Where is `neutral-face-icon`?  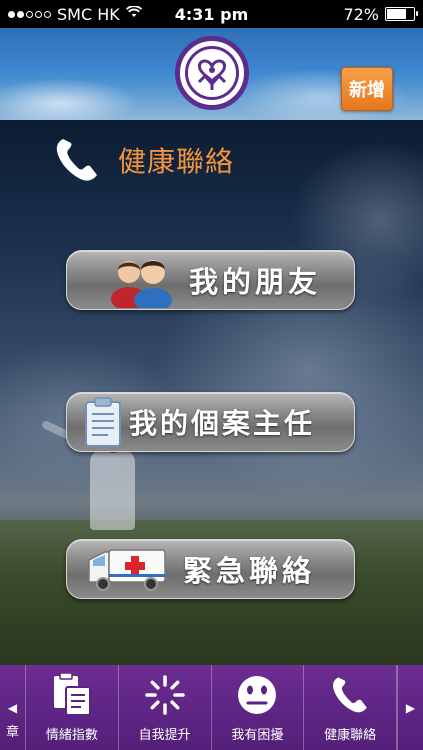
neutral-face-icon is located at coordinates (257, 695).